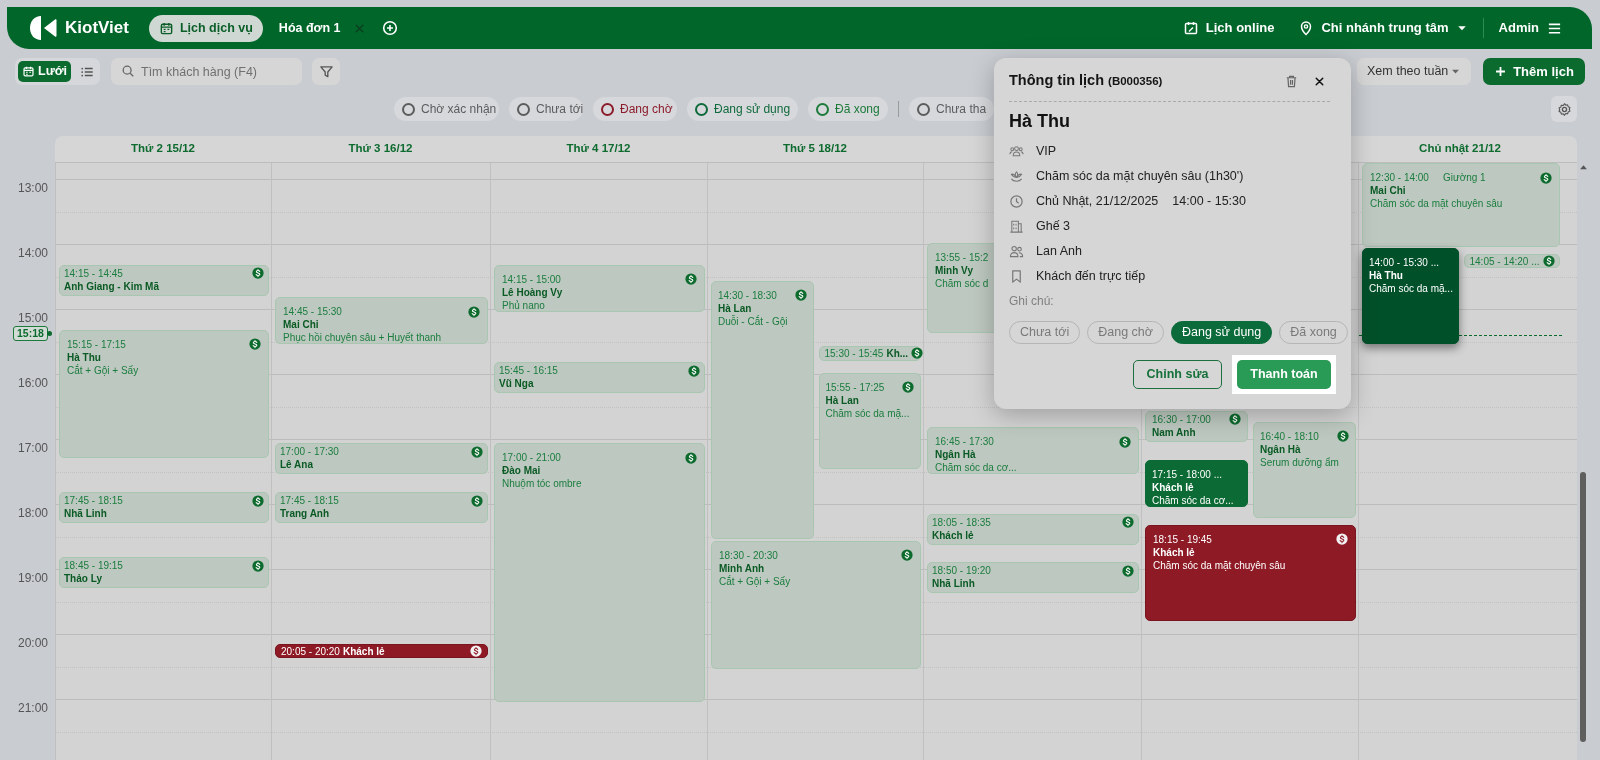 This screenshot has height=760, width=1600. What do you see at coordinates (205, 28) in the screenshot?
I see `tab: Lịch dịch vụ` at bounding box center [205, 28].